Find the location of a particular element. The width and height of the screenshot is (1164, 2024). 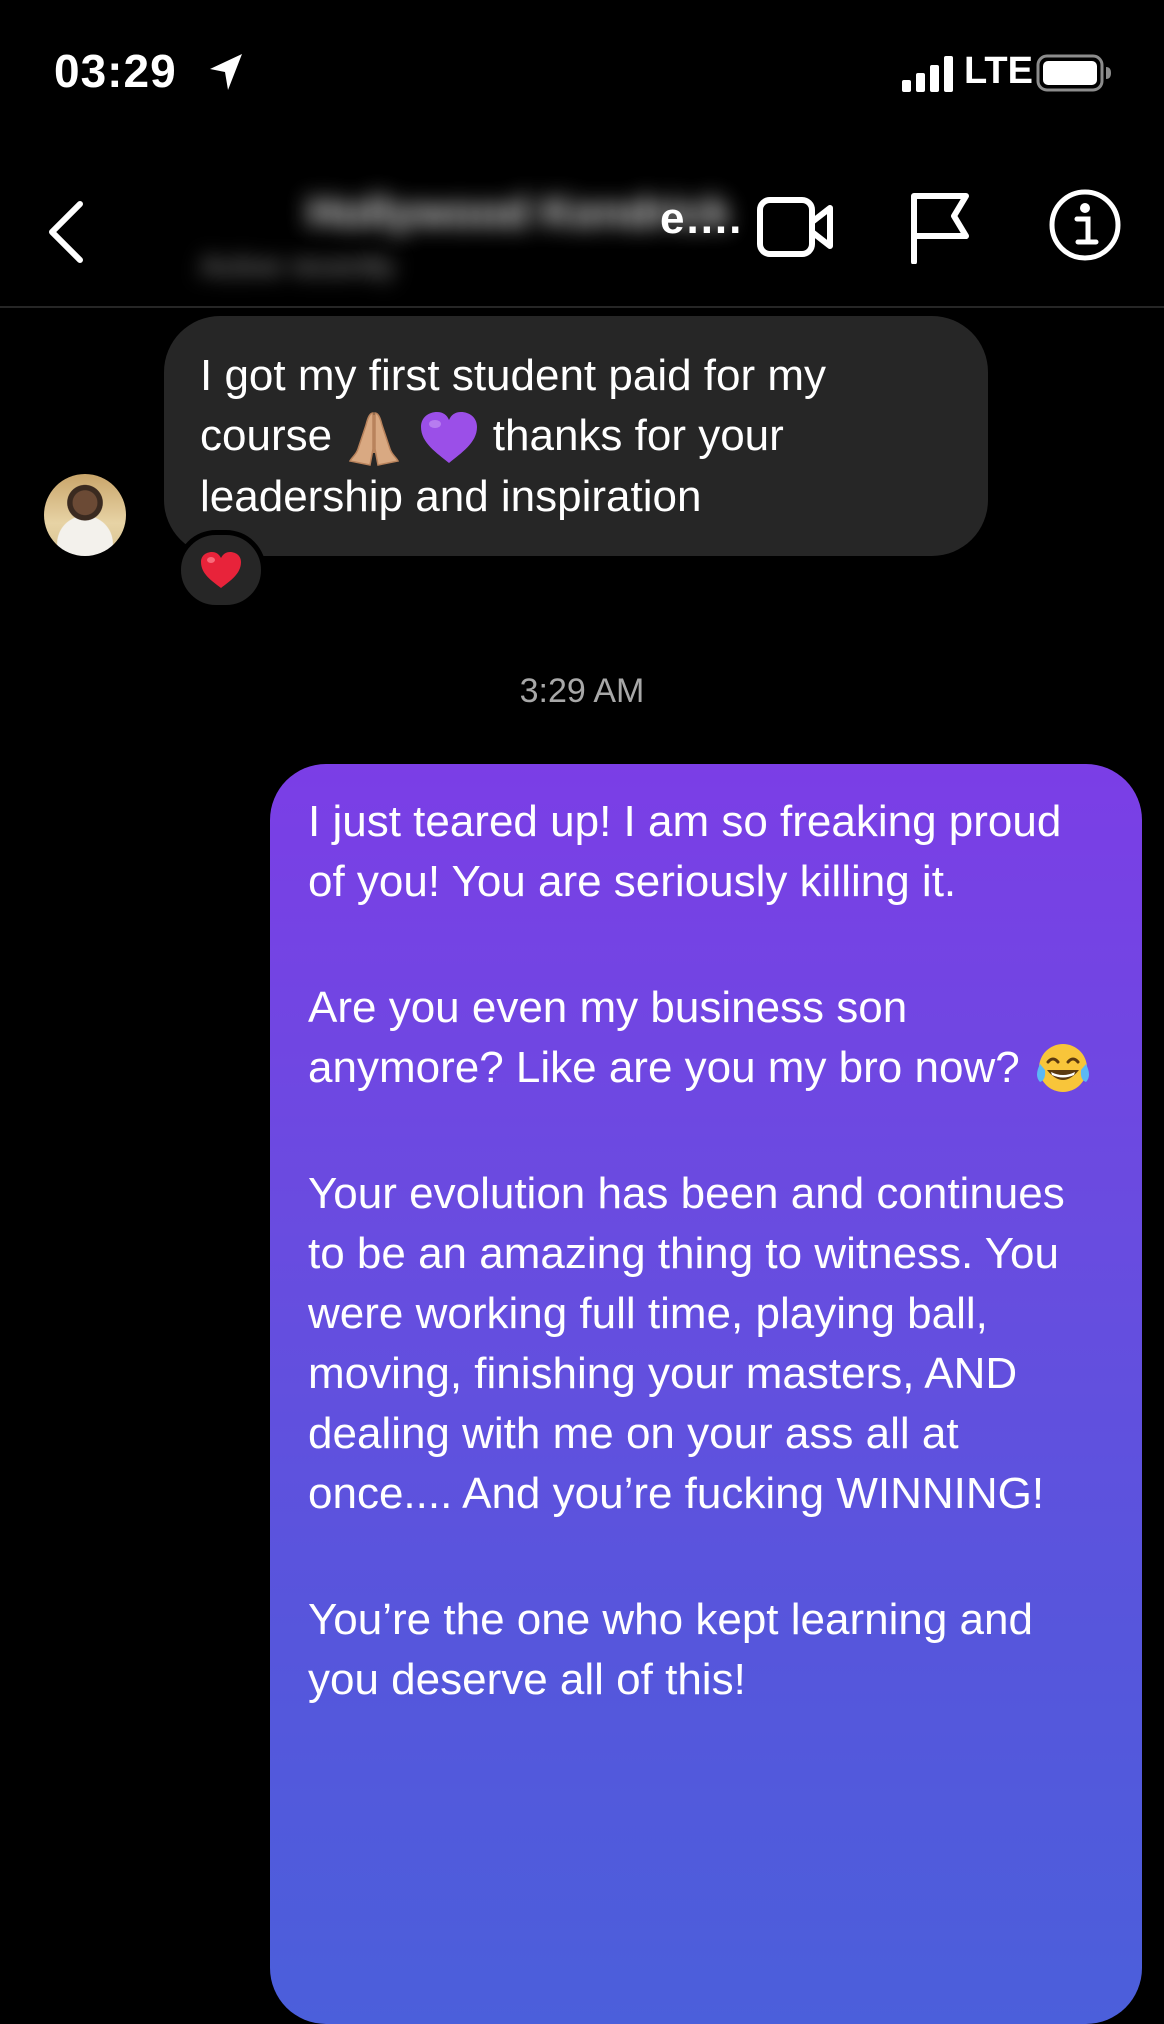

contact-subtitle: Active recently is located at coordinates (298, 266).